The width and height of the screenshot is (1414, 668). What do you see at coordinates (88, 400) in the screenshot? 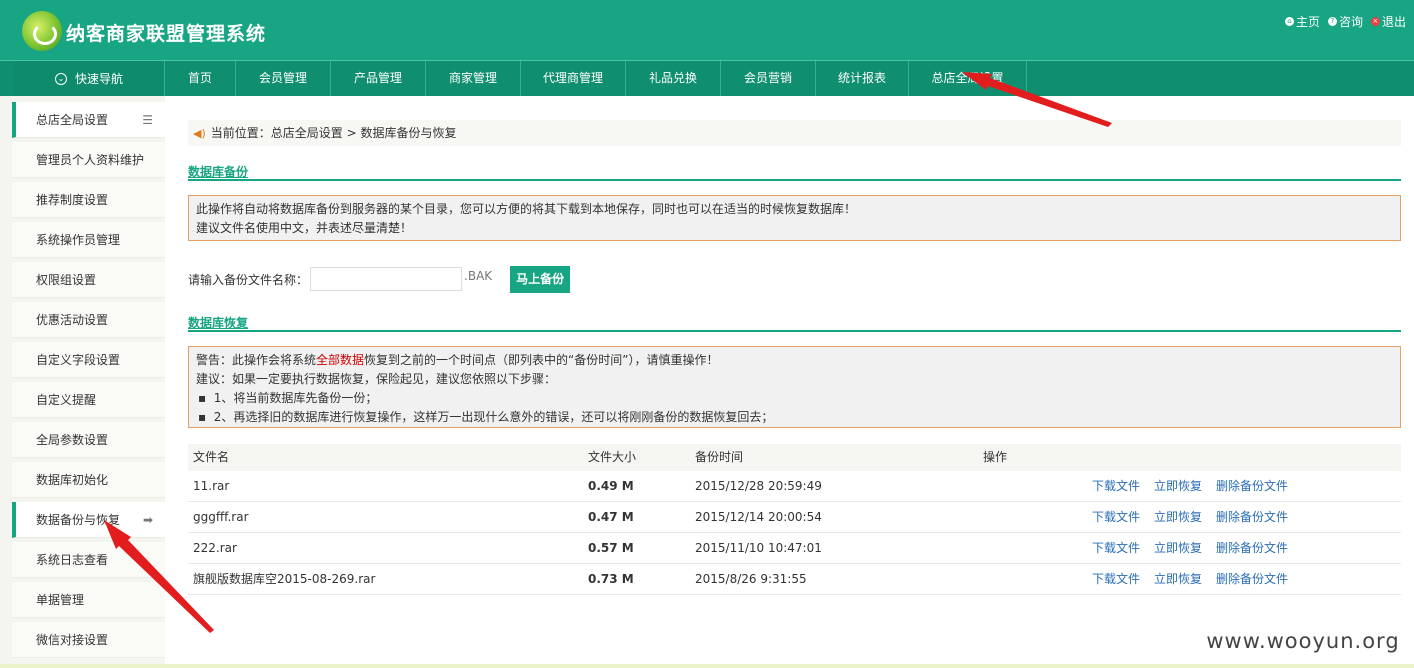
I see `sidebar-item-custom-reminder: 自定义提醒` at bounding box center [88, 400].